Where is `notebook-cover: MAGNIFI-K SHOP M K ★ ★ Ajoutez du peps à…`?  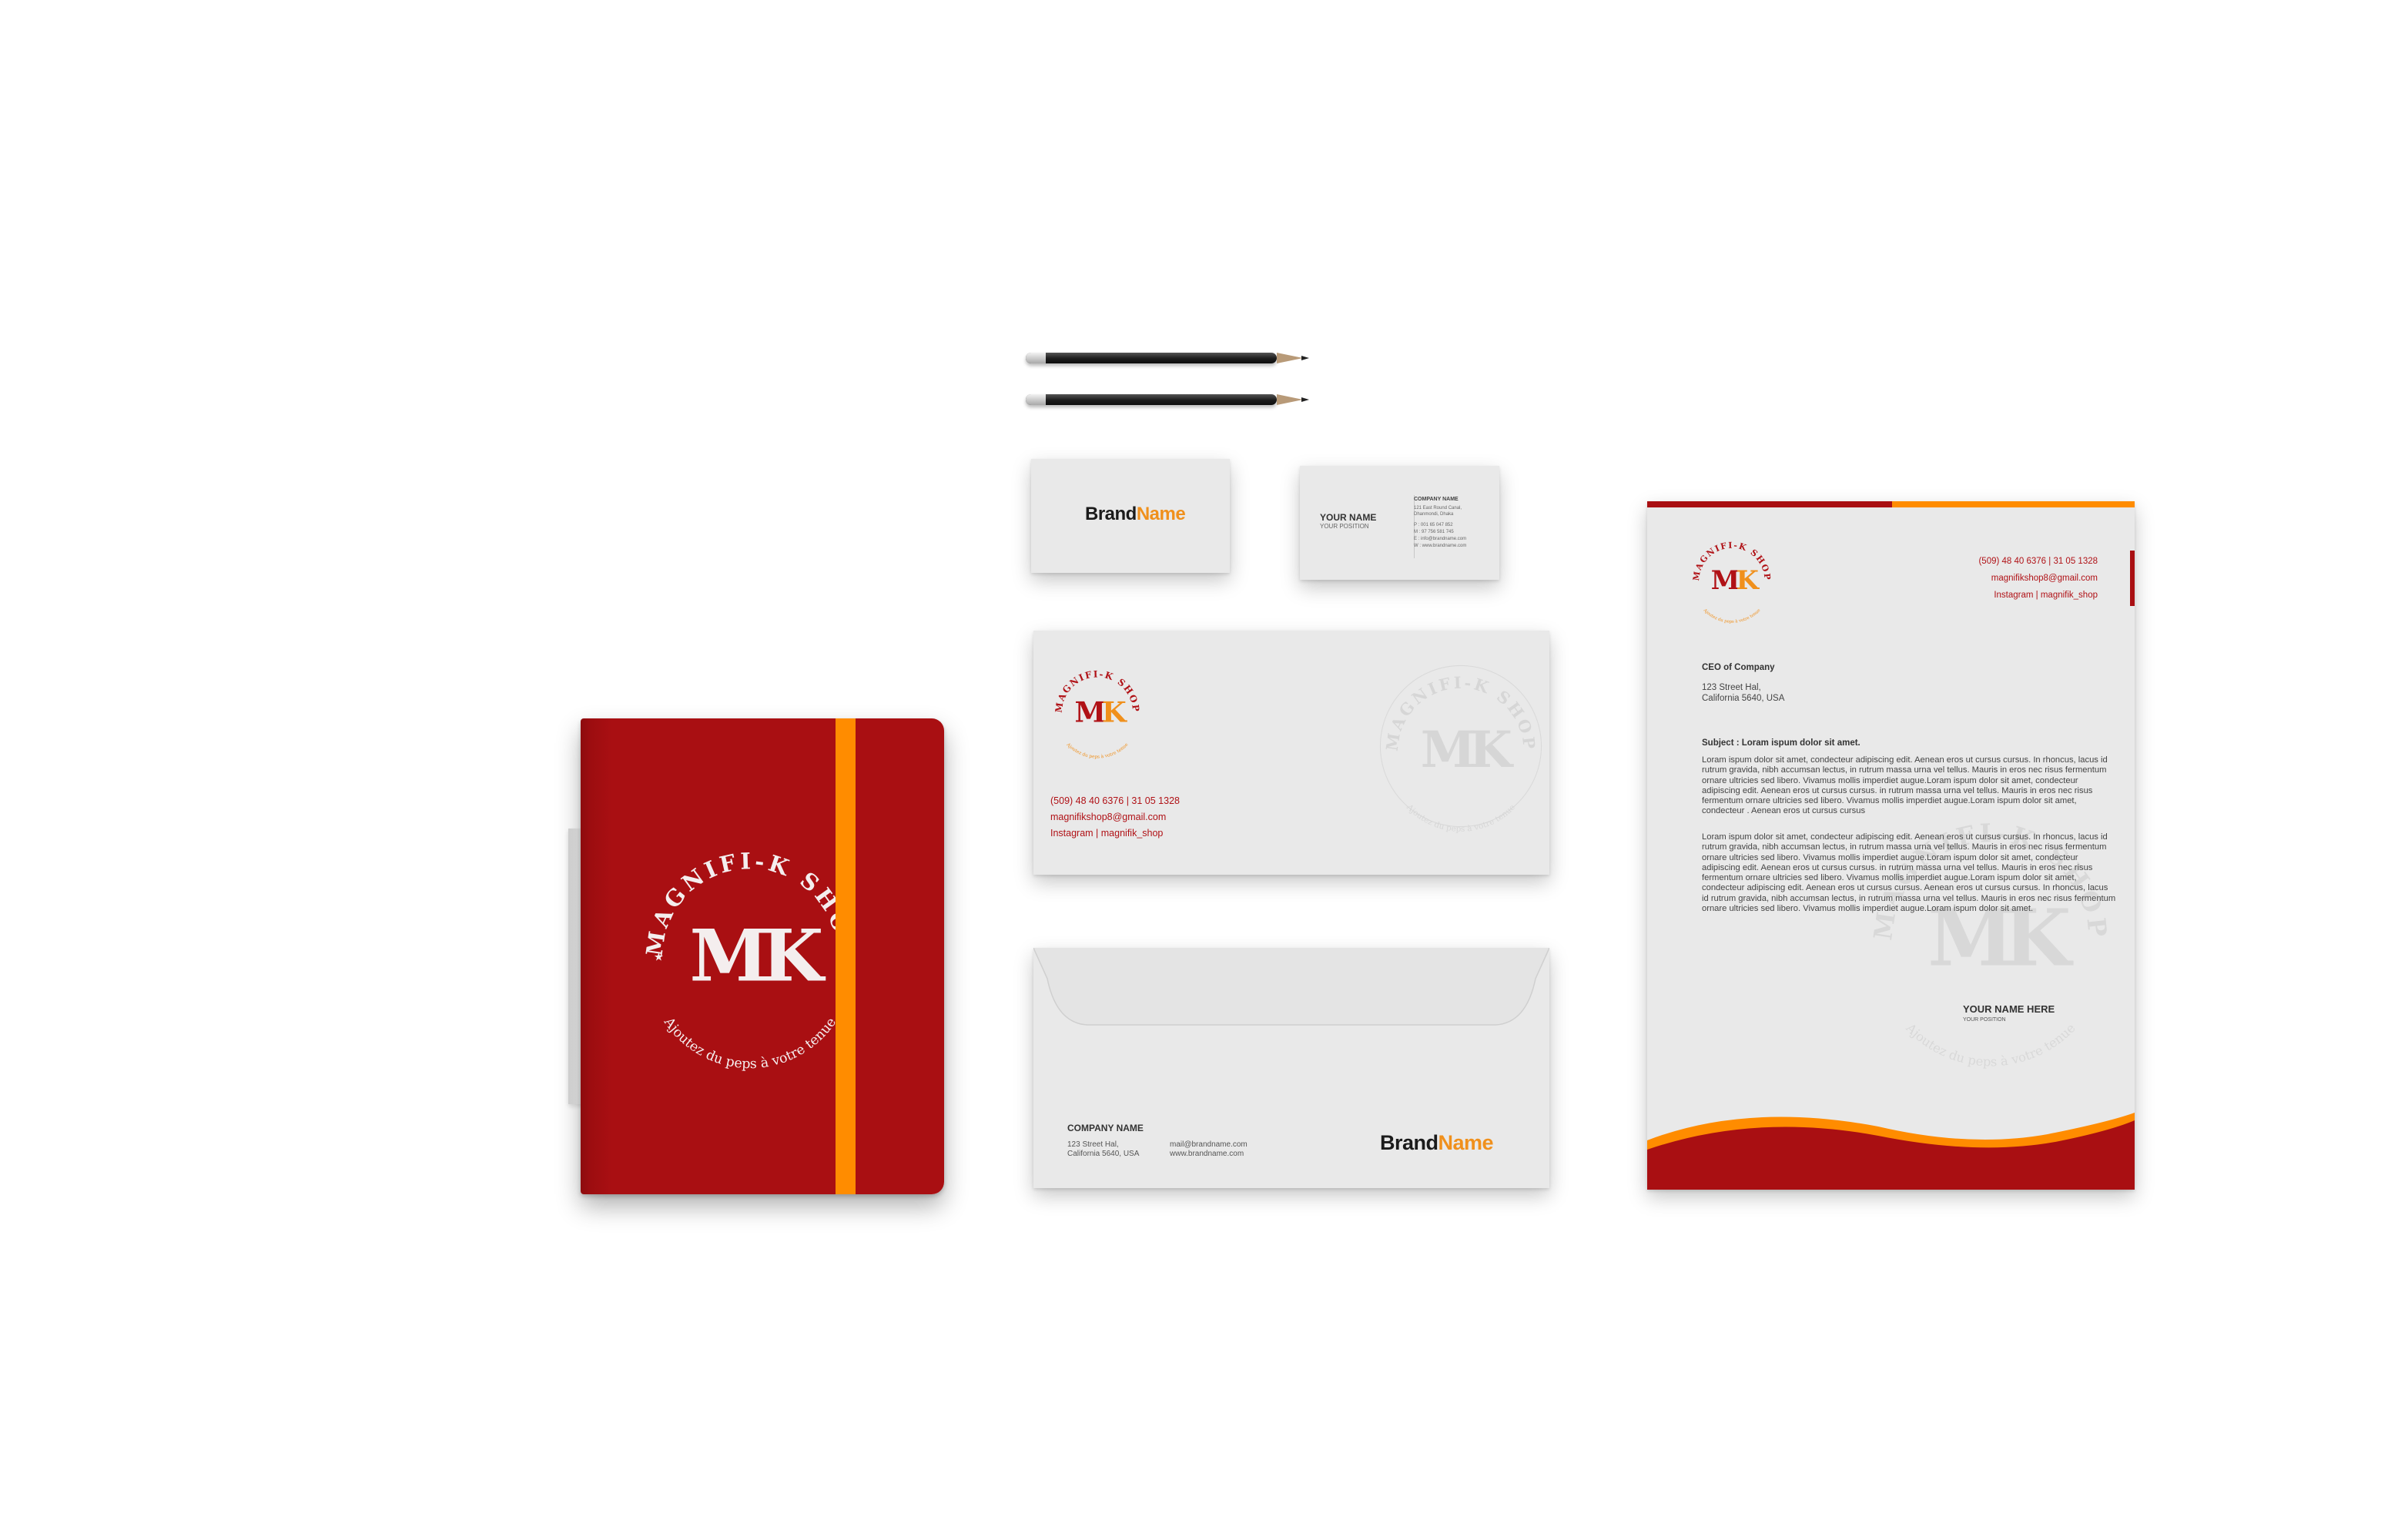 notebook-cover: MAGNIFI-K SHOP M K ★ ★ Ajoutez du peps à… is located at coordinates (763, 956).